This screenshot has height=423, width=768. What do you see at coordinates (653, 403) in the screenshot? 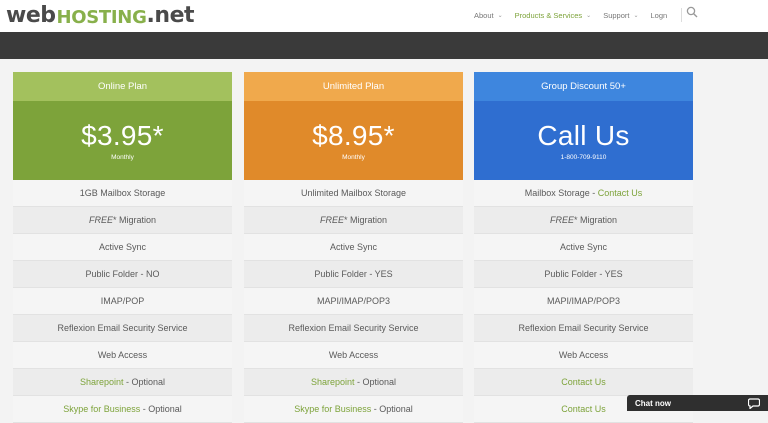
I see `chat-label: Chat now` at bounding box center [653, 403].